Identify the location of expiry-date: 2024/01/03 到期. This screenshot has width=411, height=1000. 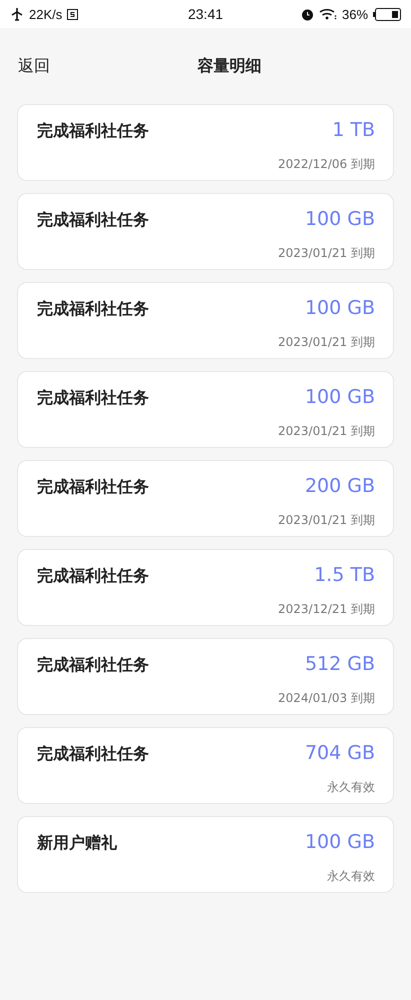
(326, 698).